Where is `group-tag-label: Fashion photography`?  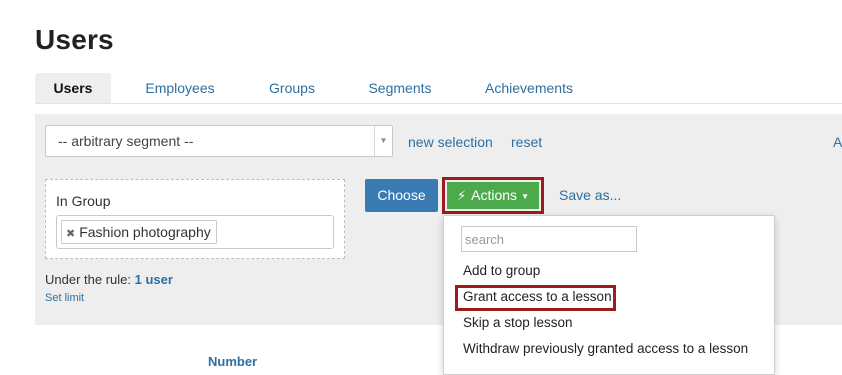 group-tag-label: Fashion photography is located at coordinates (145, 232).